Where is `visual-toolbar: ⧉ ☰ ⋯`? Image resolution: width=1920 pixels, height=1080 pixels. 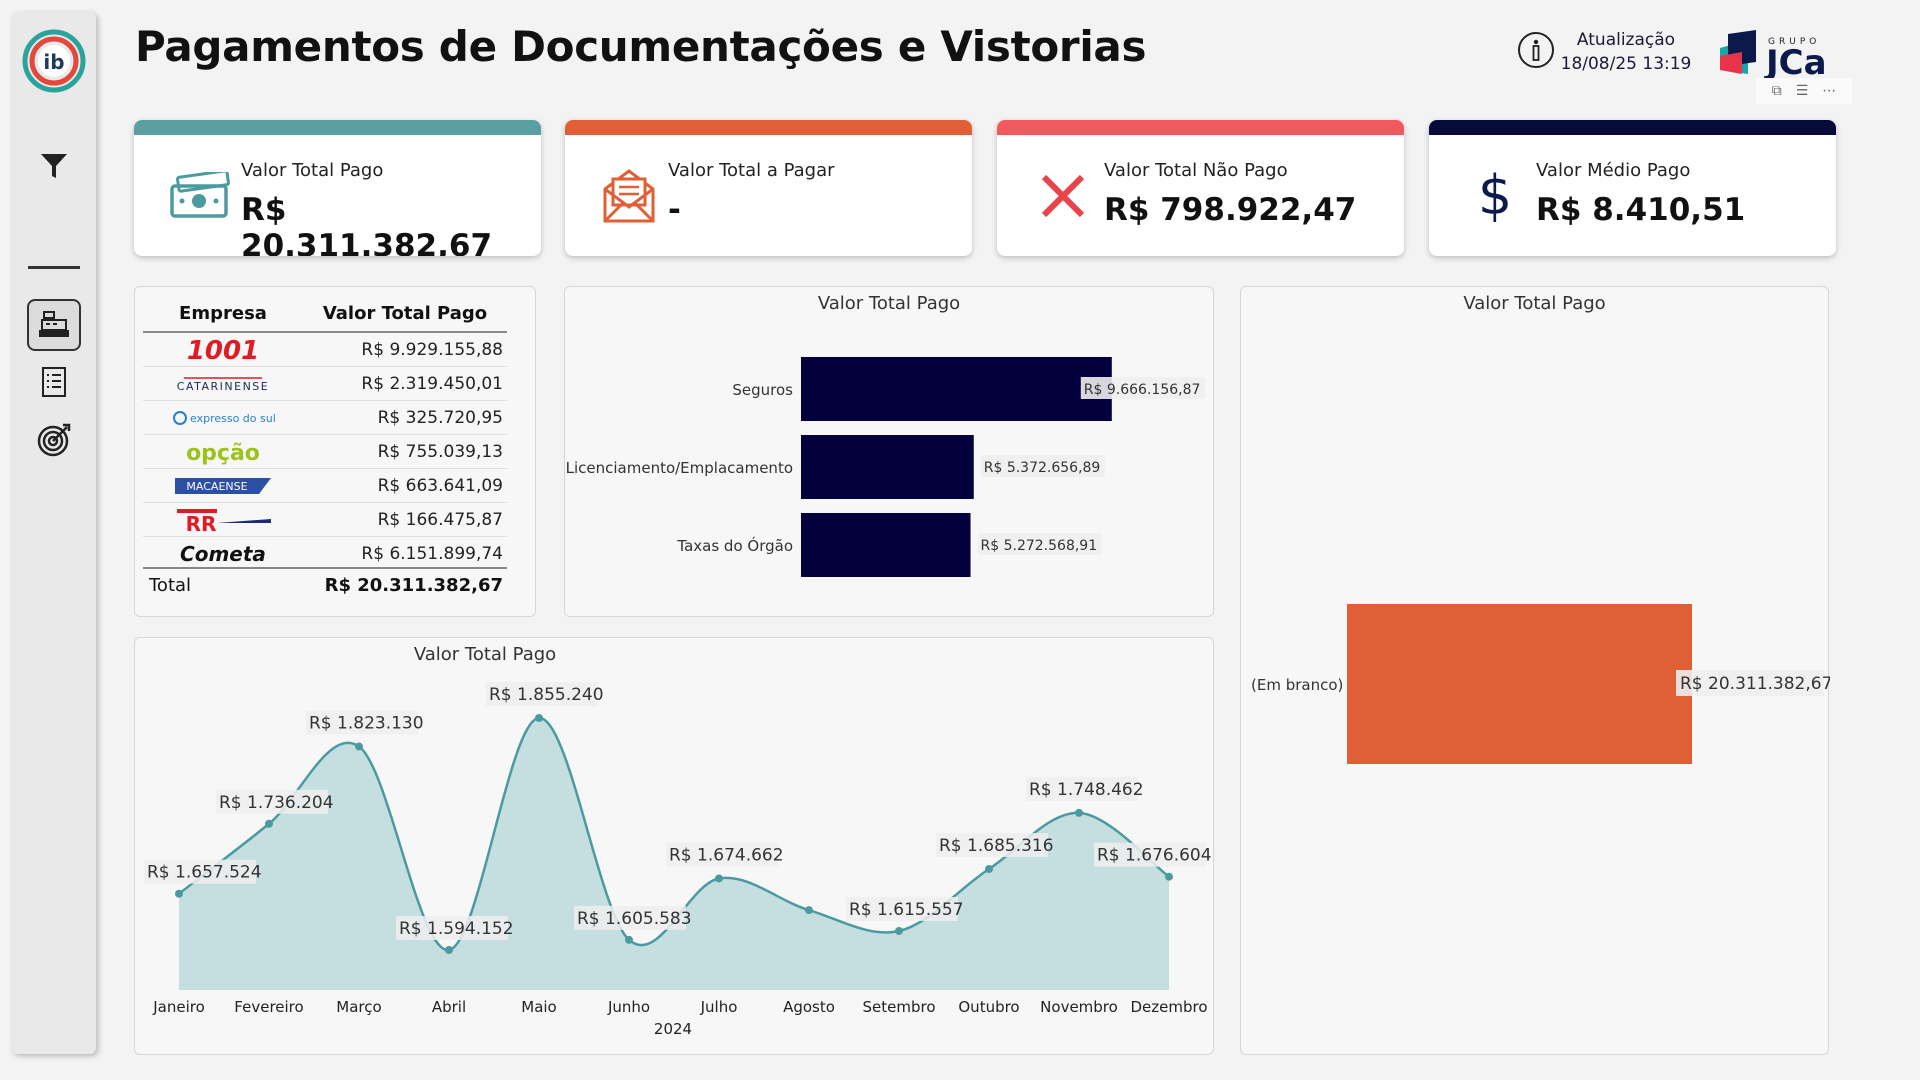 visual-toolbar: ⧉ ☰ ⋯ is located at coordinates (1804, 91).